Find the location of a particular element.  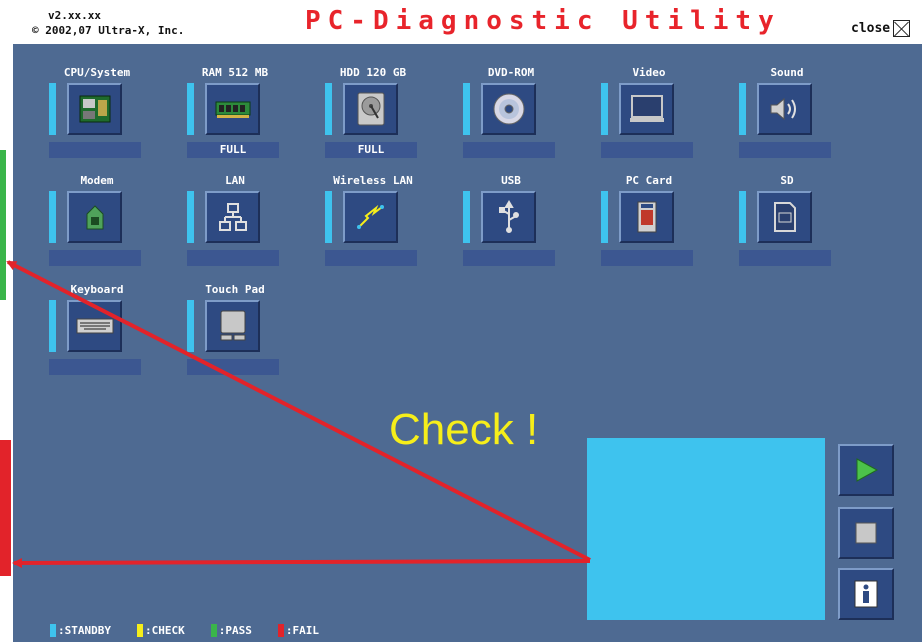

device-label: PC Card is located at coordinates (649, 180).